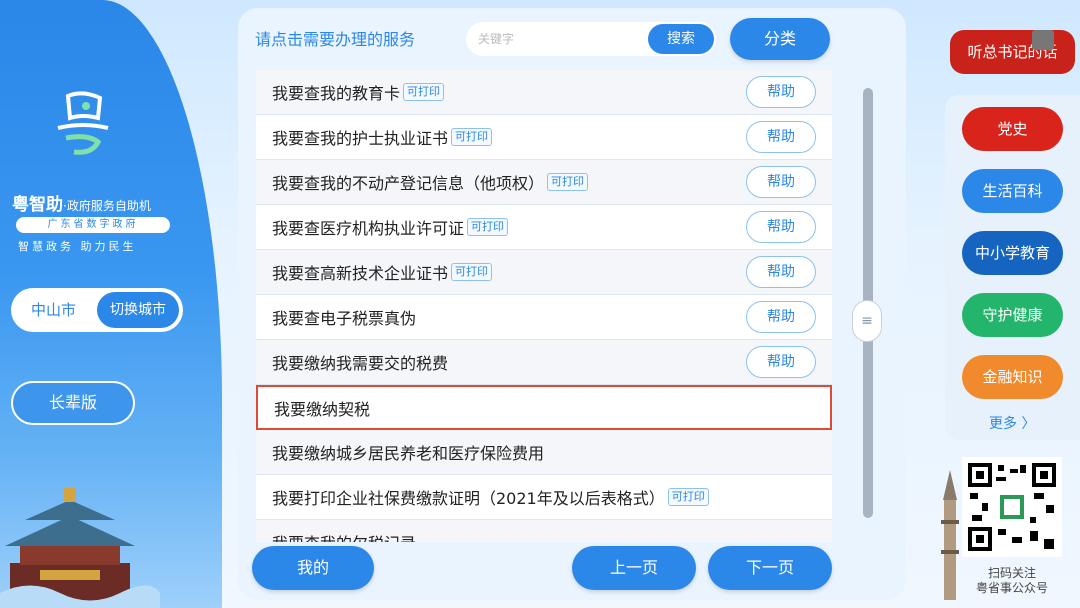 This screenshot has height=608, width=1080. Describe the element at coordinates (322, 409) in the screenshot. I see `item-label: 我要缴纳契税` at that location.